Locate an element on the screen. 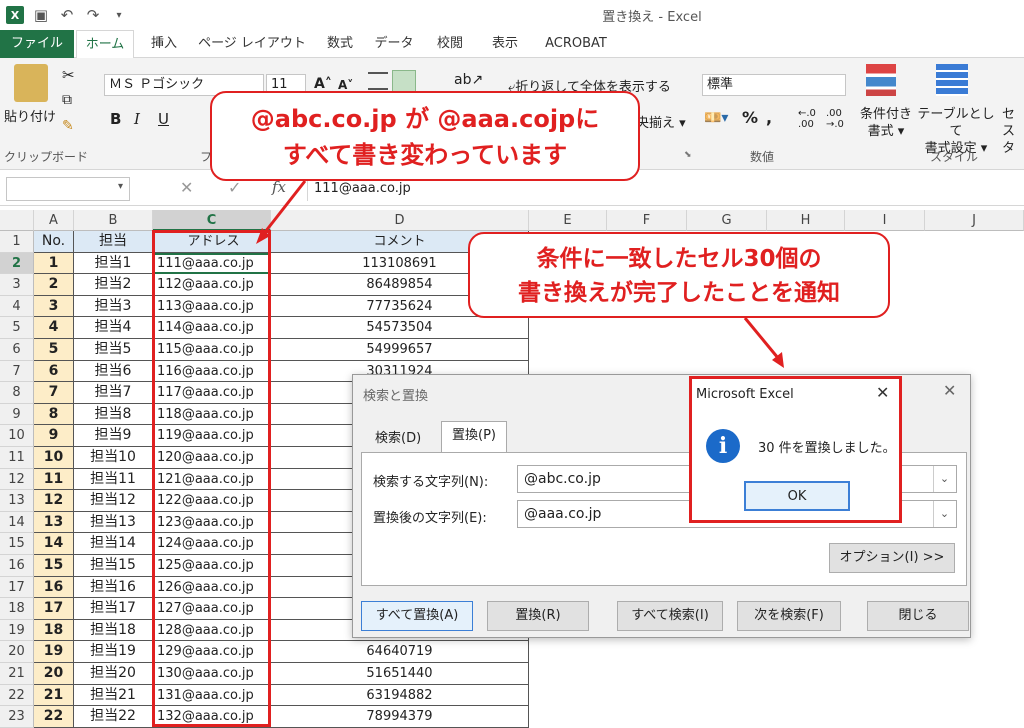  arrow-to-message is located at coordinates (761, 338).